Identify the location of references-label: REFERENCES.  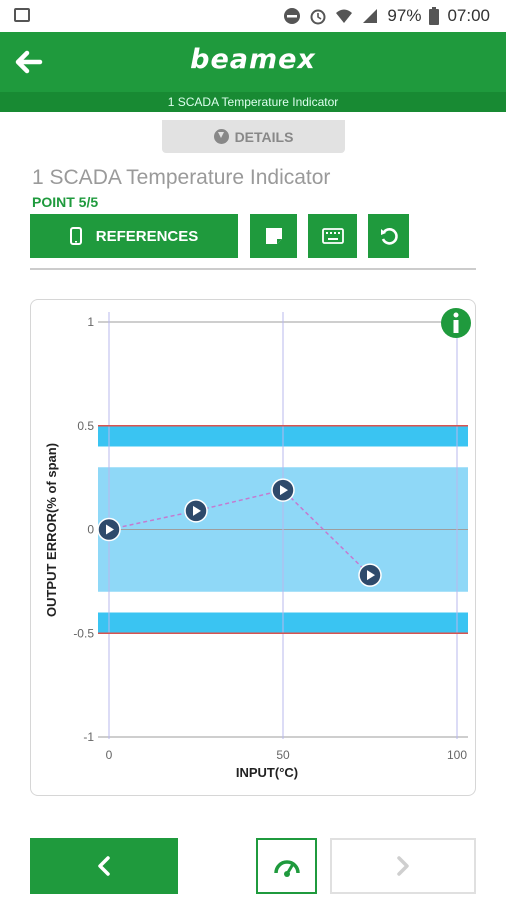
(147, 236).